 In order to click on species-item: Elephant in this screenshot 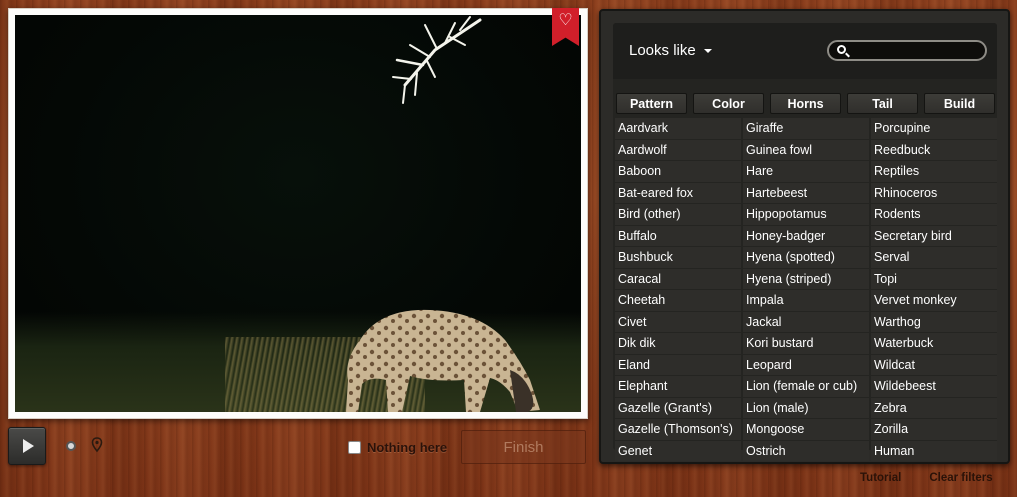, I will do `click(678, 386)`.